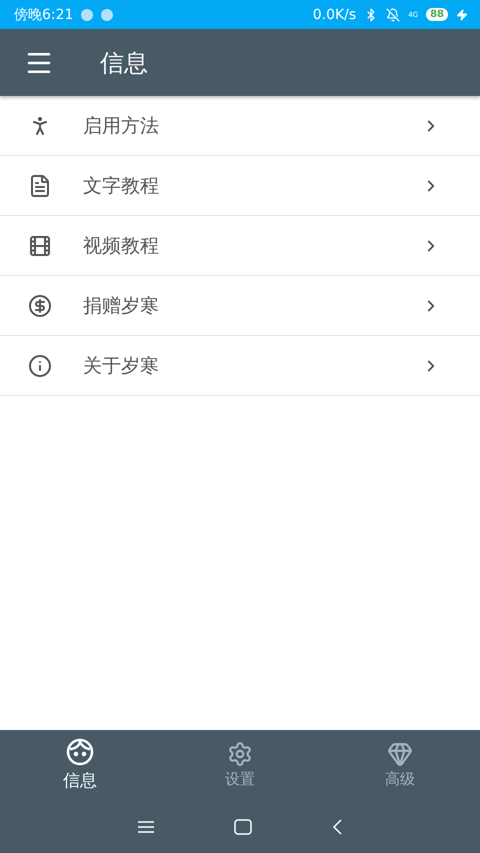 This screenshot has height=853, width=480. I want to click on settings-icon, so click(240, 754).